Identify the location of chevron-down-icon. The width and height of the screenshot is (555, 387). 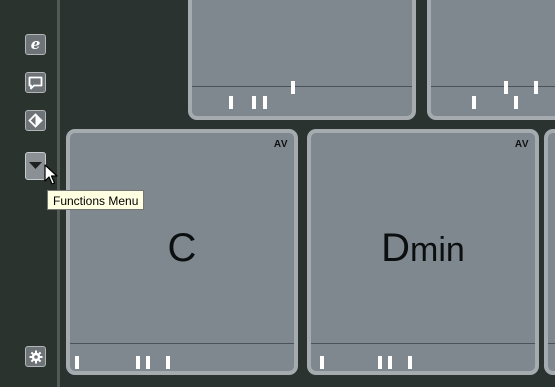
(35, 165).